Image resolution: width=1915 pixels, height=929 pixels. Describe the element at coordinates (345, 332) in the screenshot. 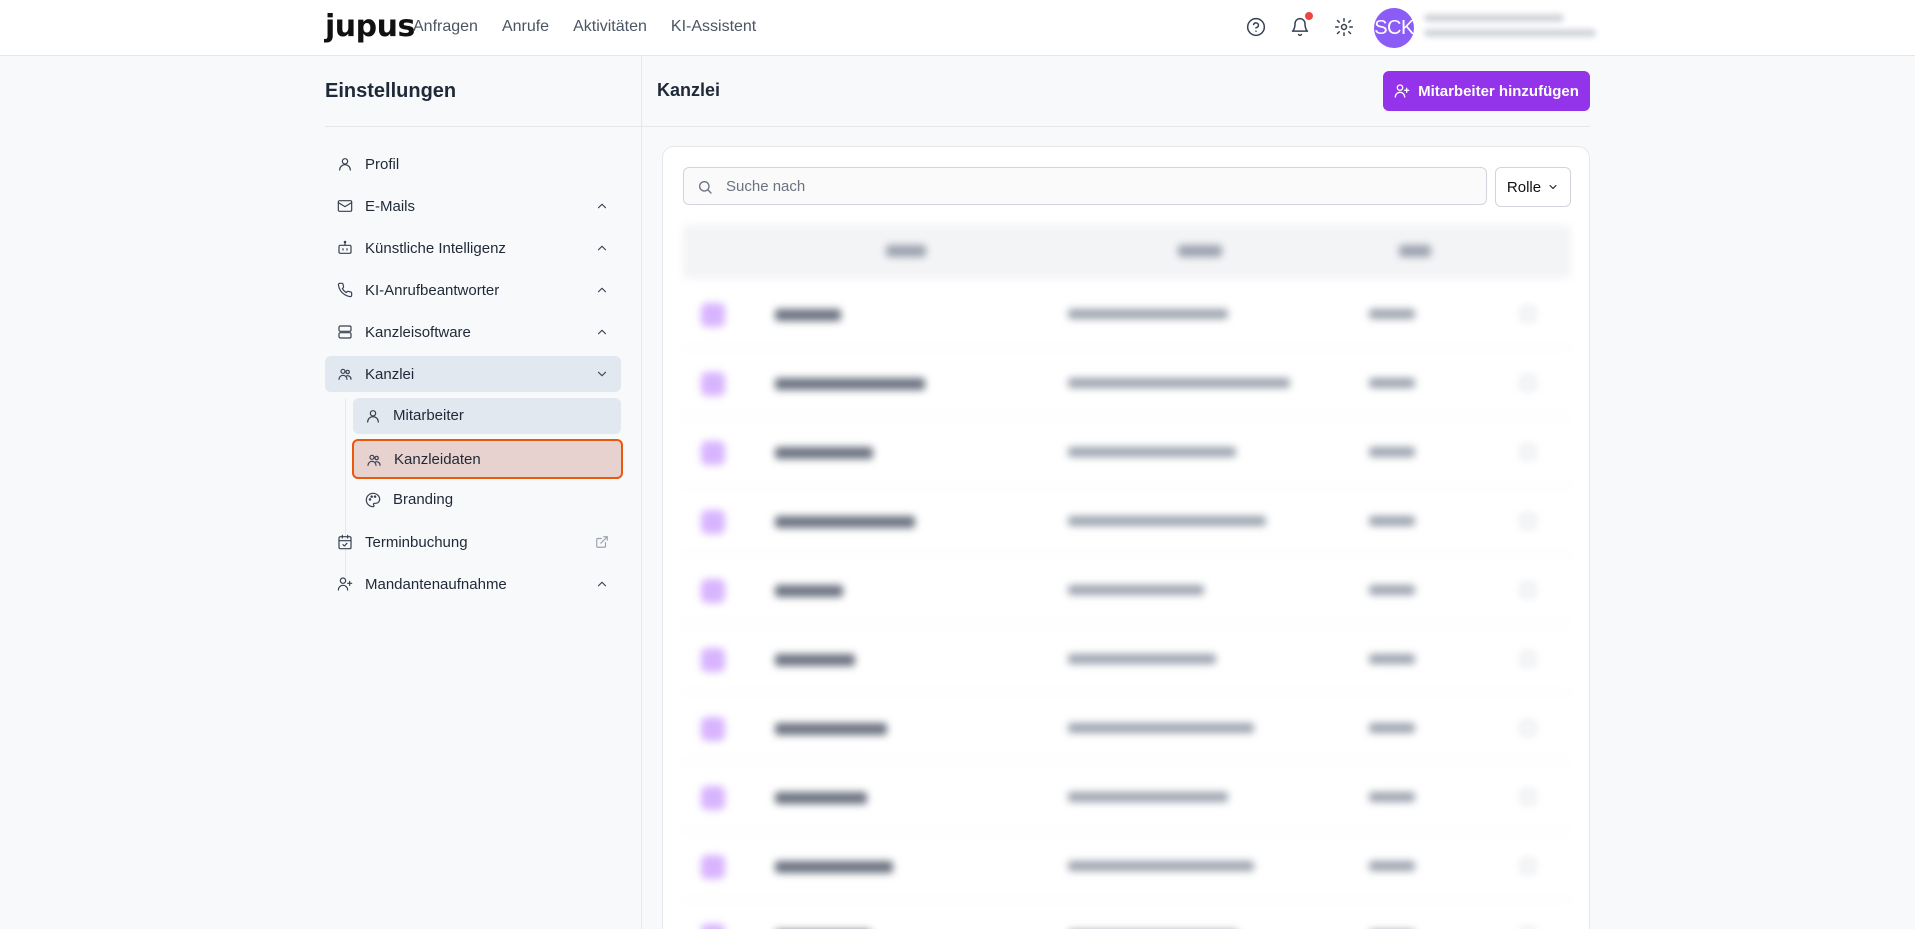

I see `server-icon` at that location.